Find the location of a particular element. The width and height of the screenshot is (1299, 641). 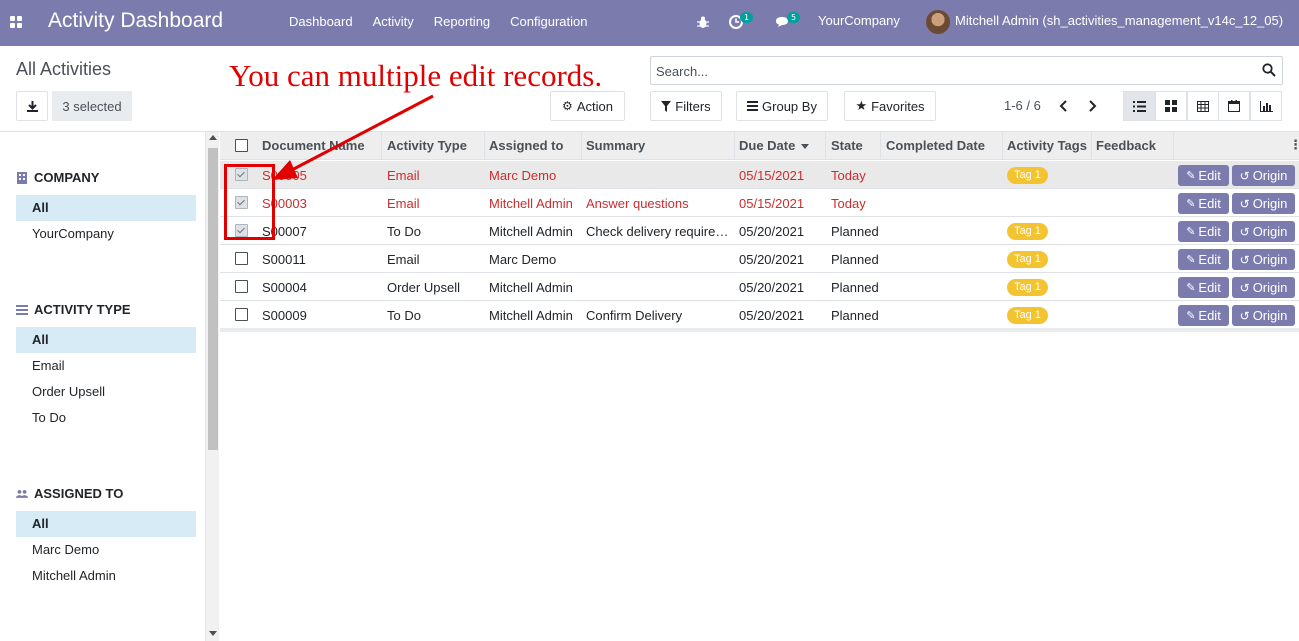

column-summary: Summary is located at coordinates (615, 145).